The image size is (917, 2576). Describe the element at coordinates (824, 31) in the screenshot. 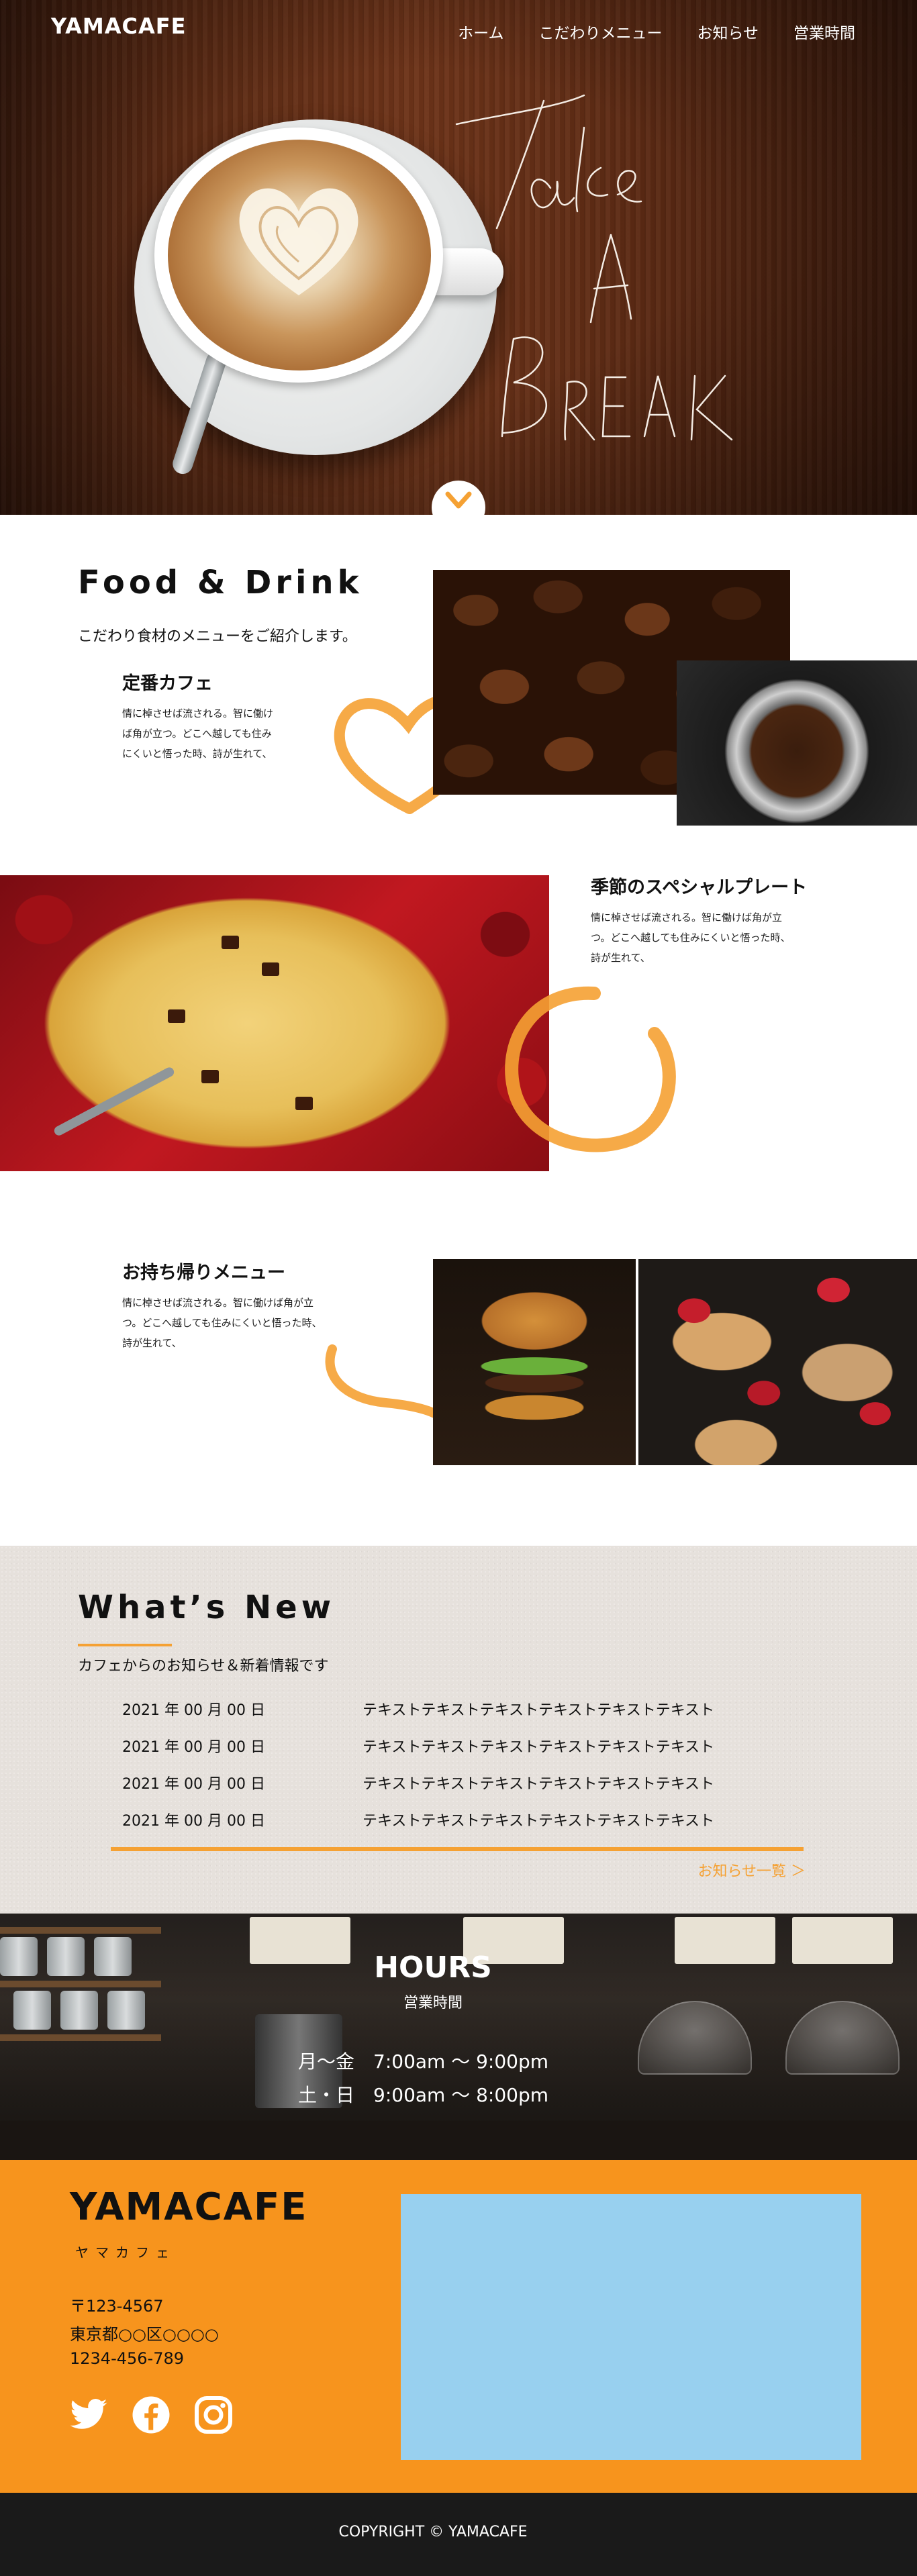

I see `nav-item-hours: 営業時間` at that location.